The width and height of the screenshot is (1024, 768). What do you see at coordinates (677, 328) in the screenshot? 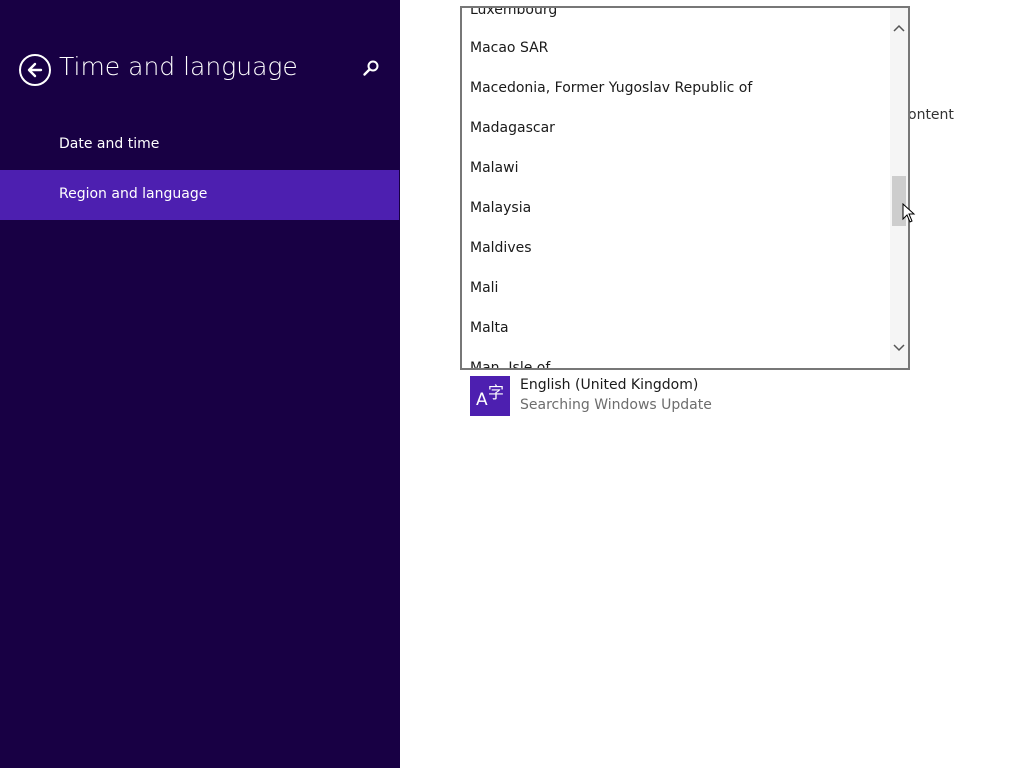
I see `list-item: Malta` at bounding box center [677, 328].